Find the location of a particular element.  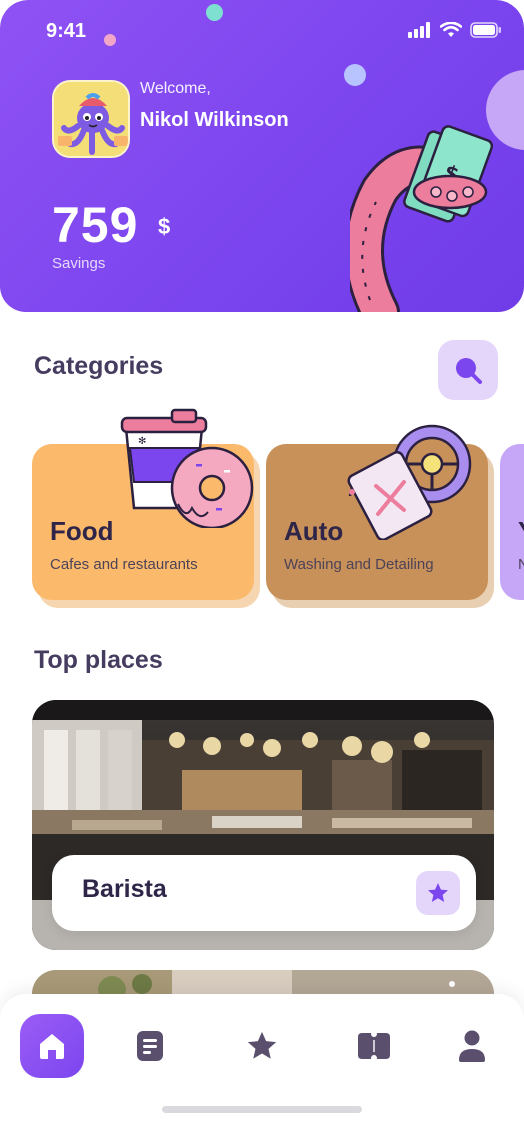

nav-profile is located at coordinates (472, 1046).